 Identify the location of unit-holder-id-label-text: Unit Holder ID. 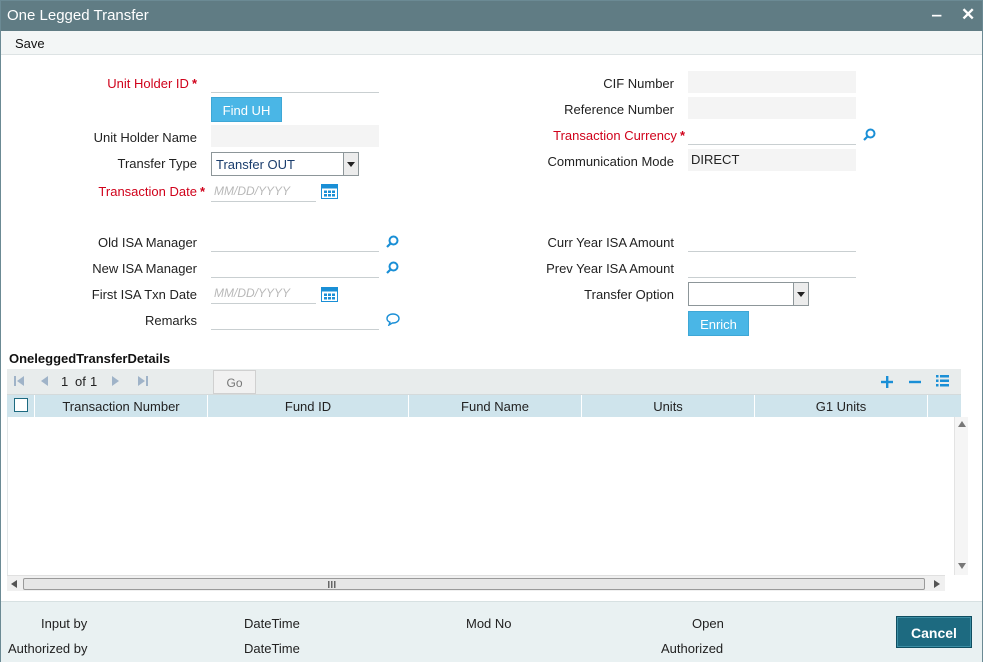
(148, 83).